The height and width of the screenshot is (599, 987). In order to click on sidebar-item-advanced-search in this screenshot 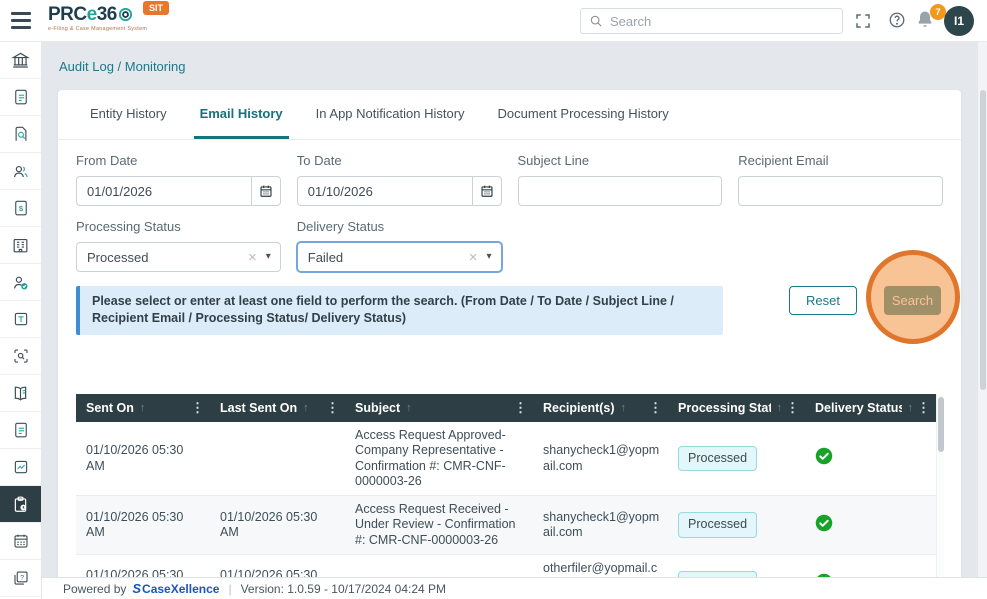, I will do `click(20, 356)`.